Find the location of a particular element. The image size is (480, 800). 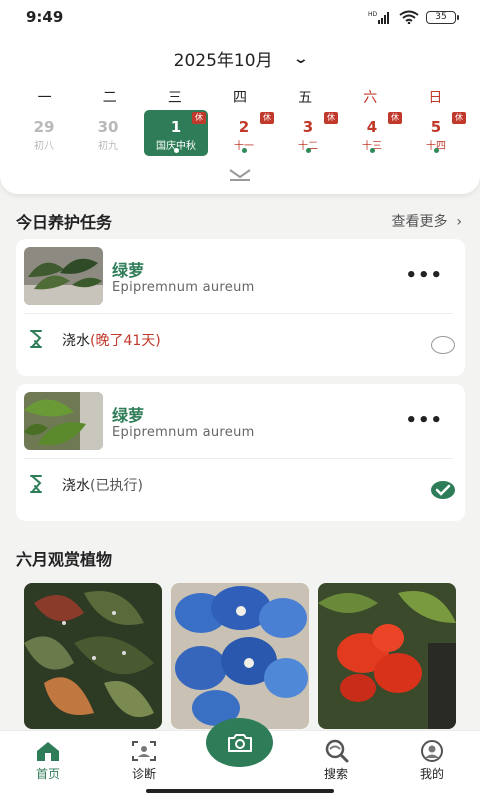

calendar-day: 休 5 十四 is located at coordinates (436, 133).